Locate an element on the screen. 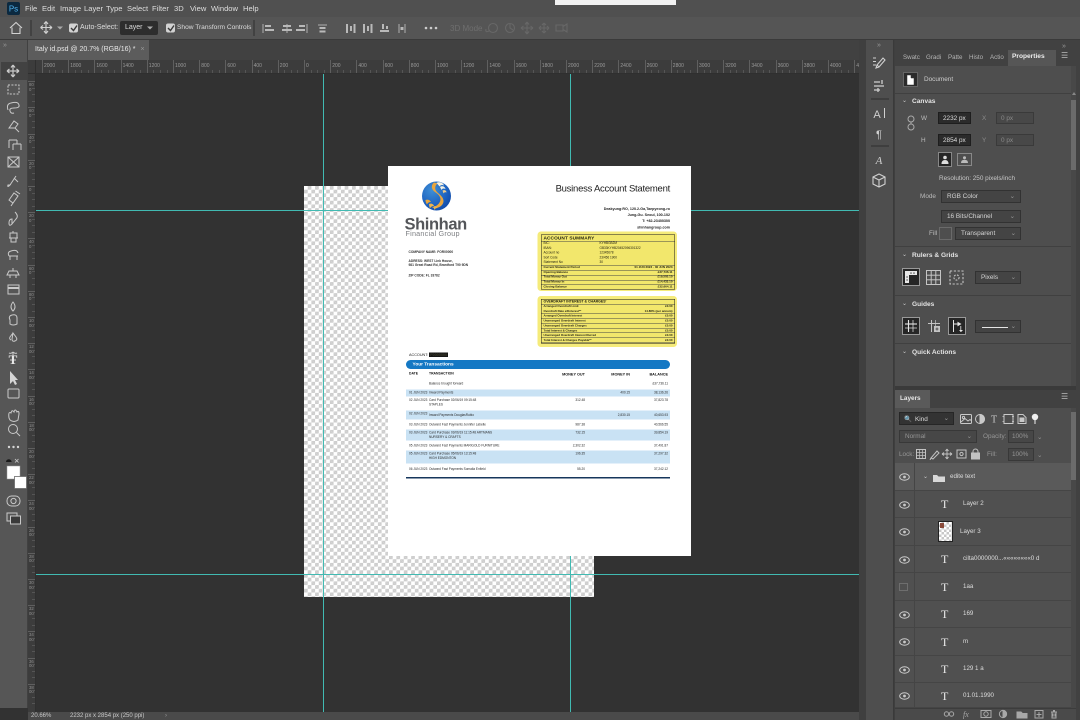 Image resolution: width=1080 pixels, height=720 pixels. svg-text: 3D Mode is located at coordinates (466, 28).